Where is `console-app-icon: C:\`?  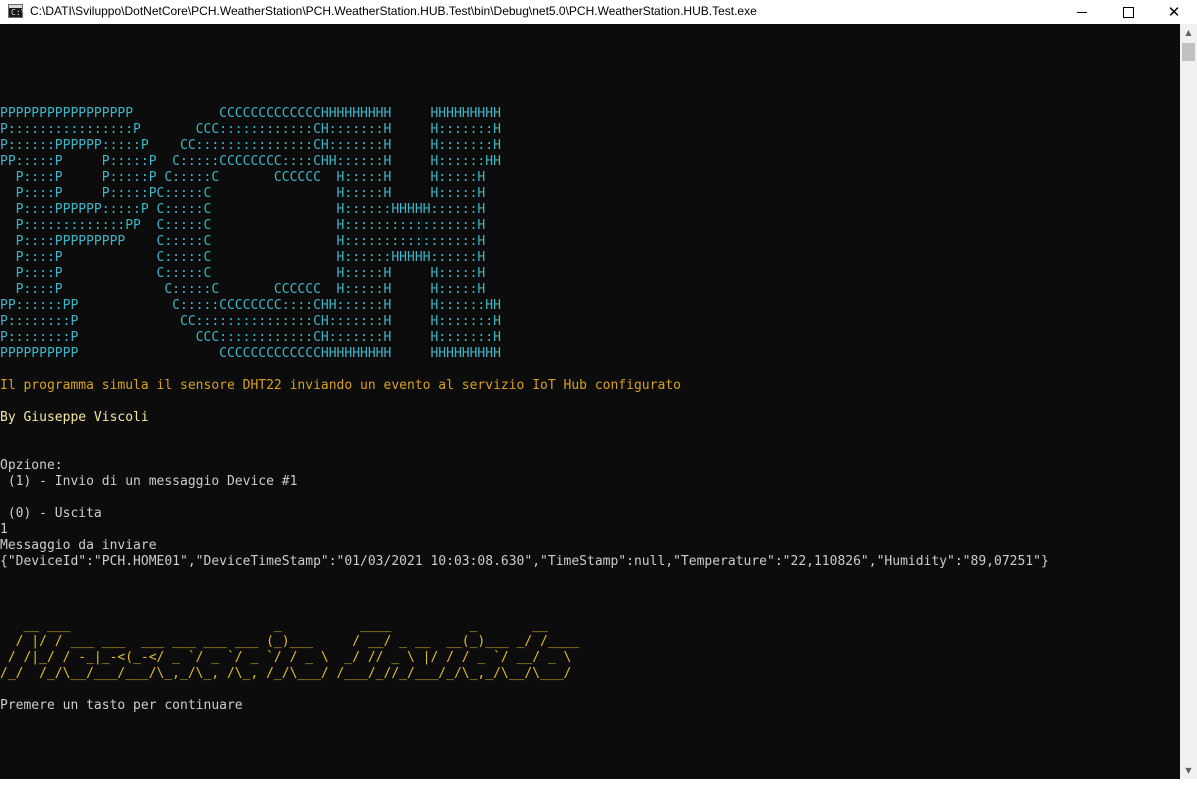
console-app-icon: C:\ is located at coordinates (17, 11).